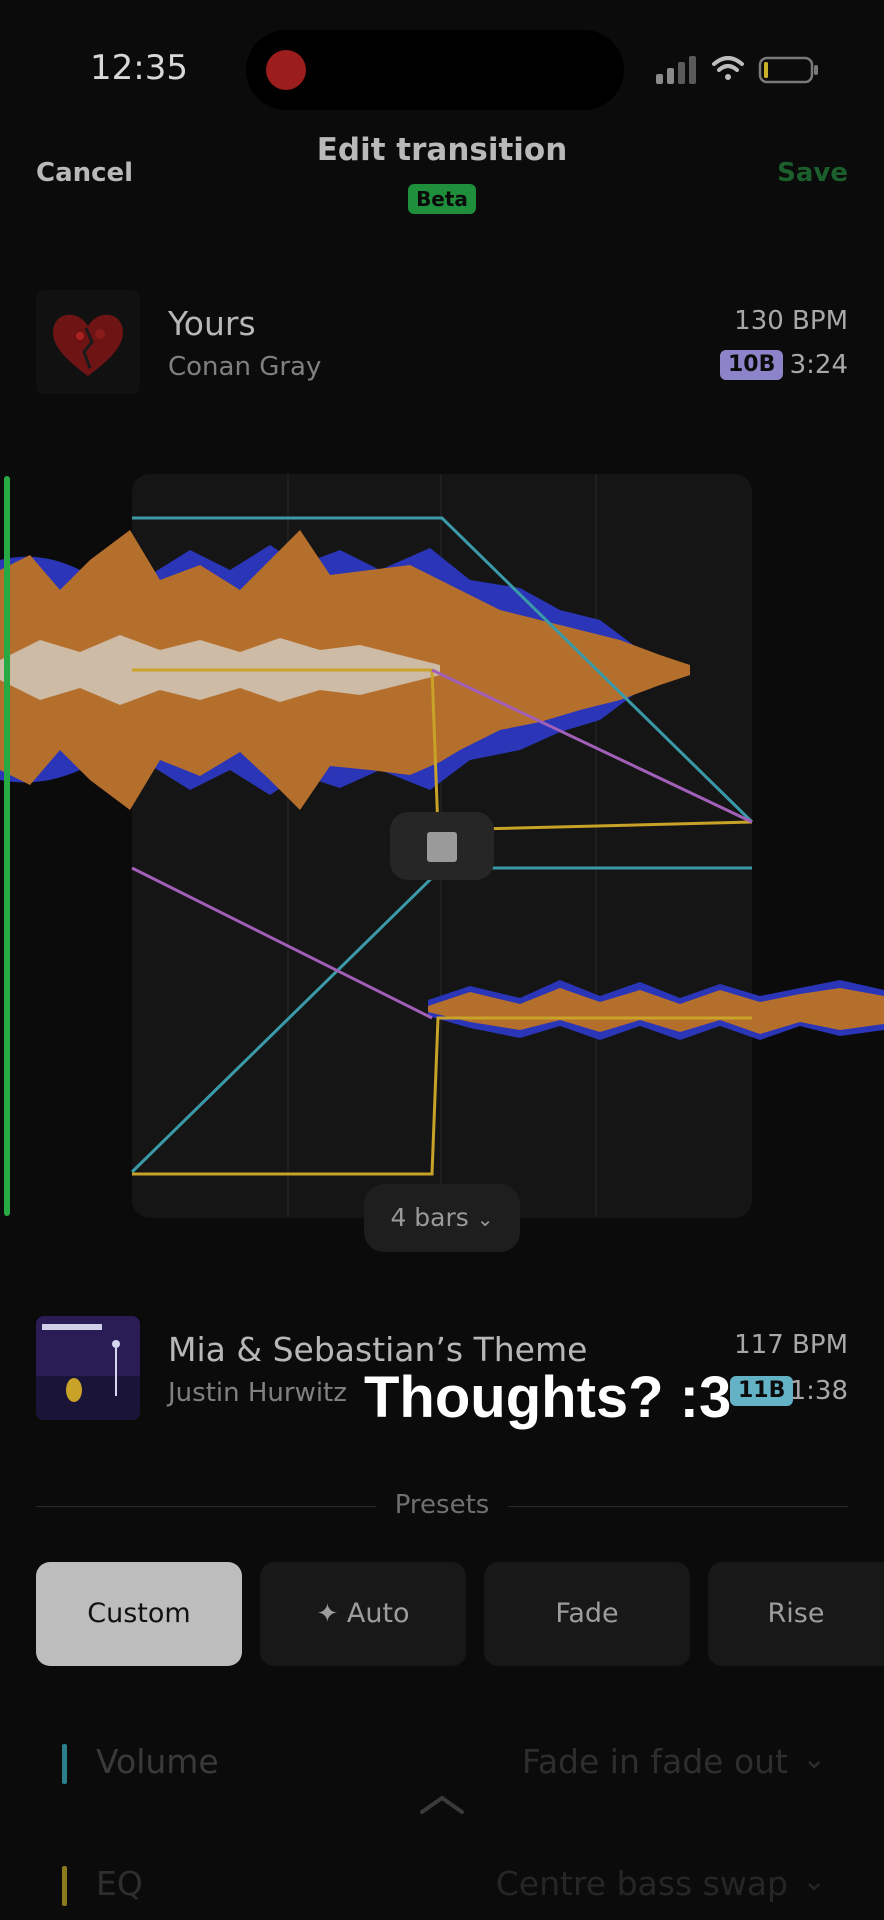  Describe the element at coordinates (139, 68) in the screenshot. I see `status-time: 12:35` at that location.